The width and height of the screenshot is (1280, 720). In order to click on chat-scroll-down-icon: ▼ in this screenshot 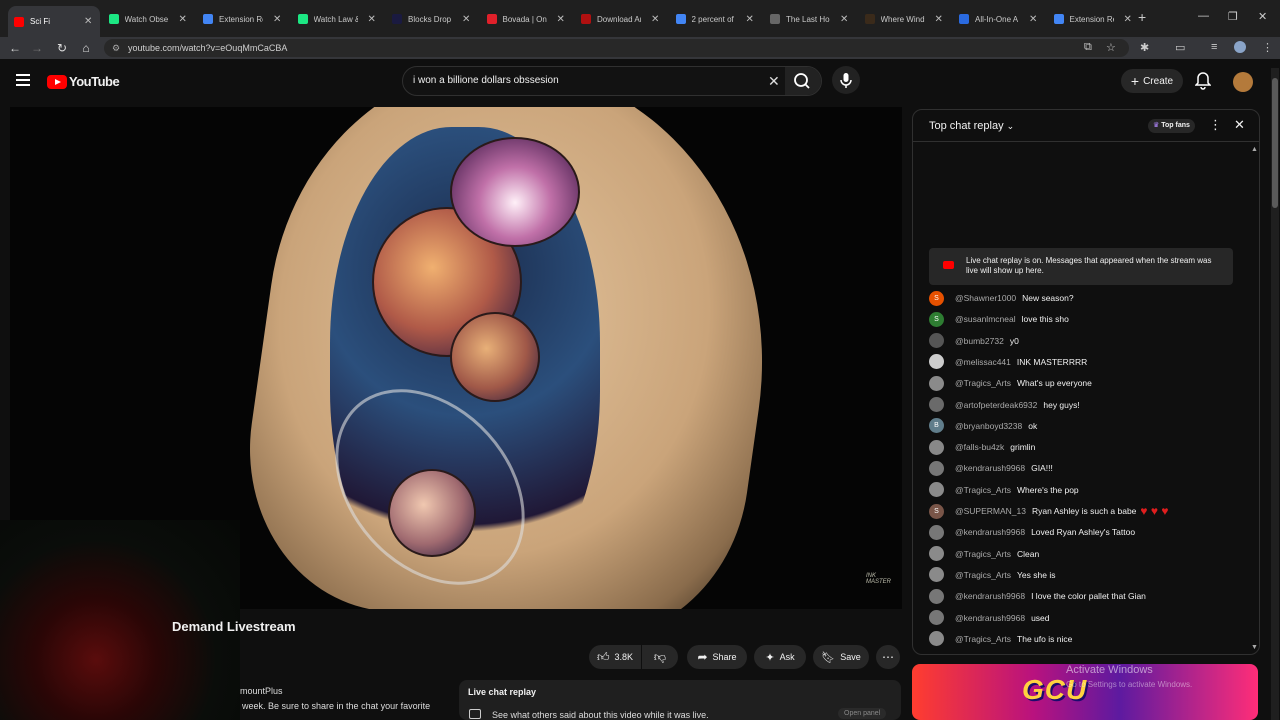, I will do `click(1254, 647)`.